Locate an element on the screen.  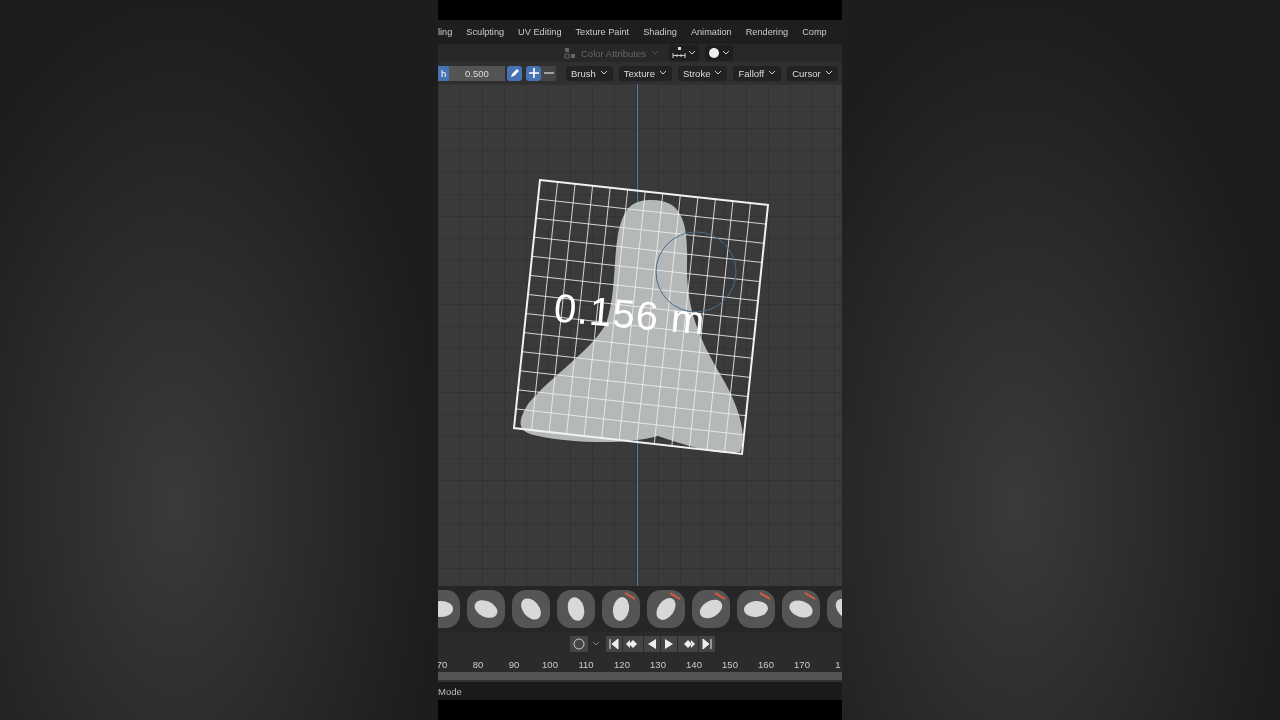
previous-keyframe-button is located at coordinates (633, 644).